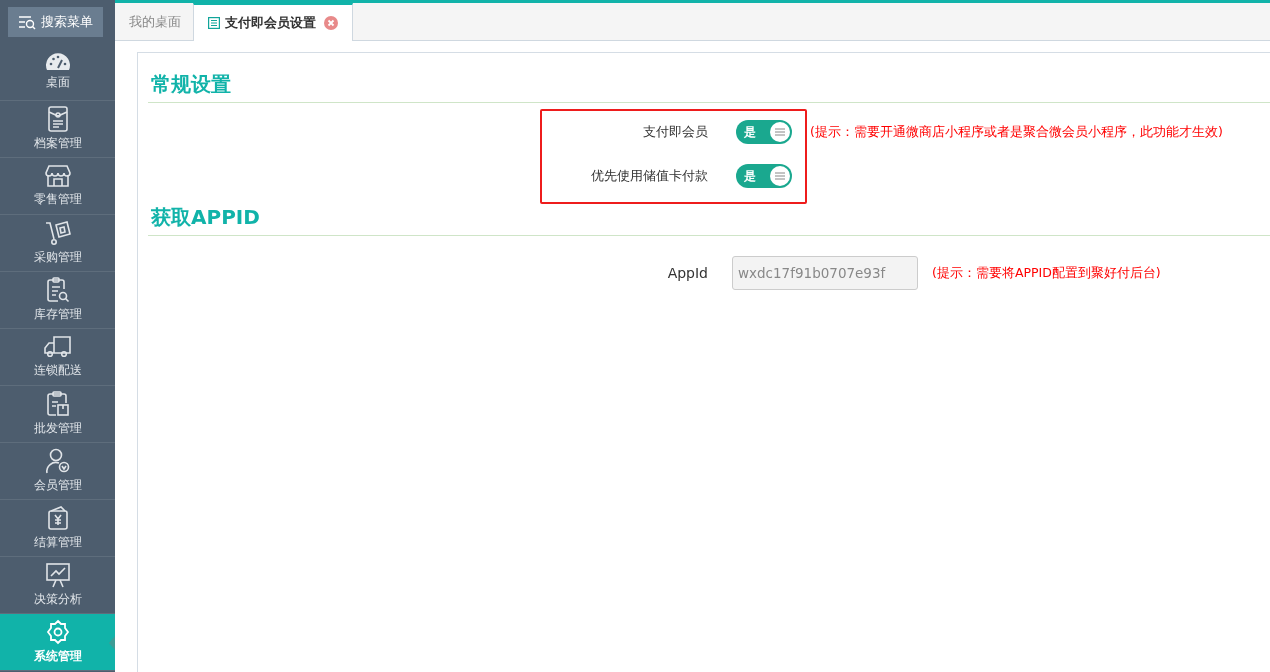  What do you see at coordinates (57, 575) in the screenshot?
I see `chart-board-icon` at bounding box center [57, 575].